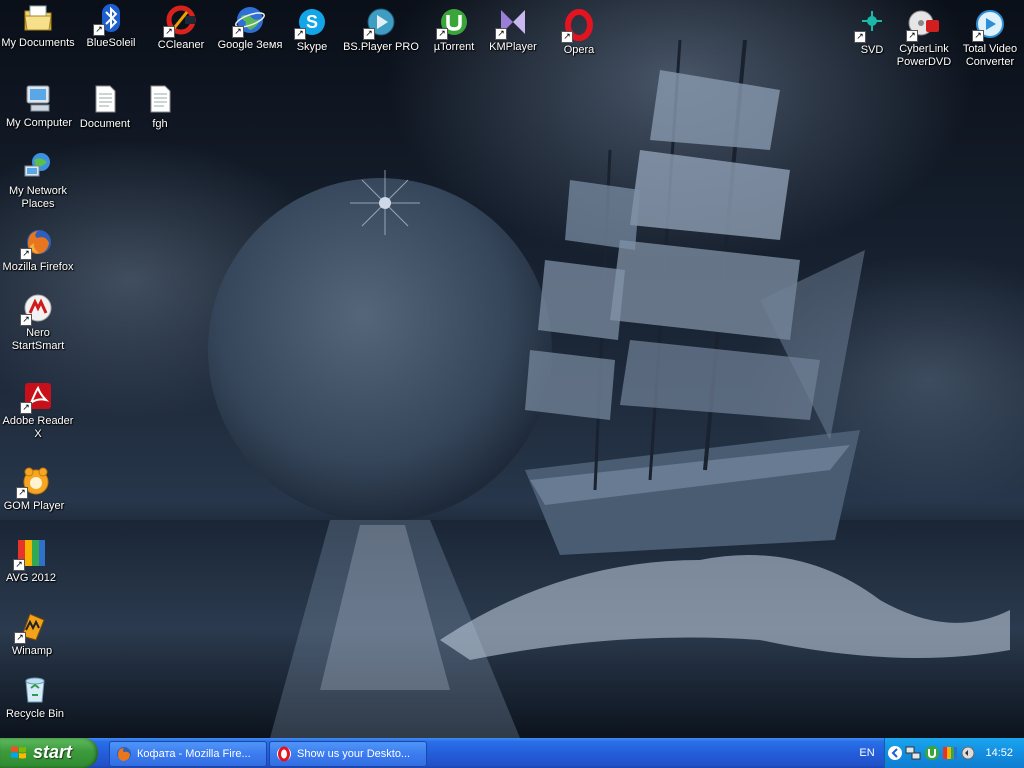 This screenshot has height=768, width=1024. Describe the element at coordinates (512, 23) in the screenshot. I see `kmplayer-icon: ↗` at that location.